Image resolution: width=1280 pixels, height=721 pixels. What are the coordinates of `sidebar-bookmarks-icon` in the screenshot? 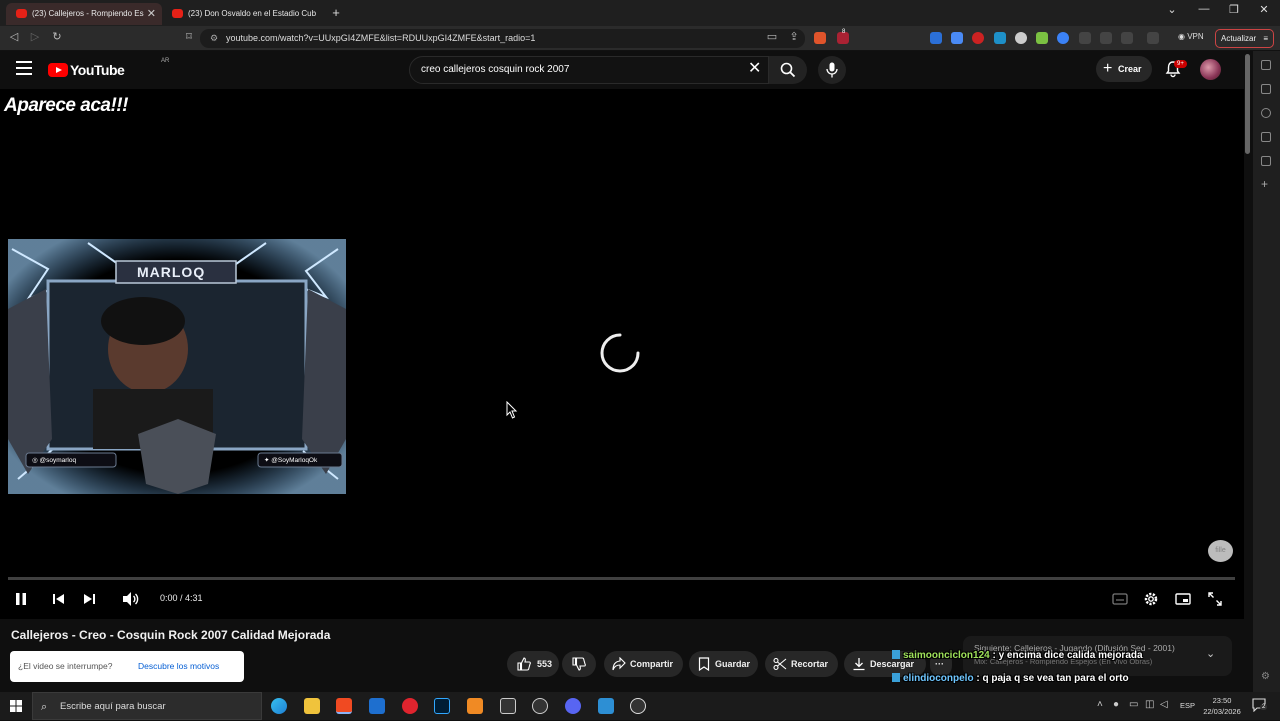 It's located at (1266, 89).